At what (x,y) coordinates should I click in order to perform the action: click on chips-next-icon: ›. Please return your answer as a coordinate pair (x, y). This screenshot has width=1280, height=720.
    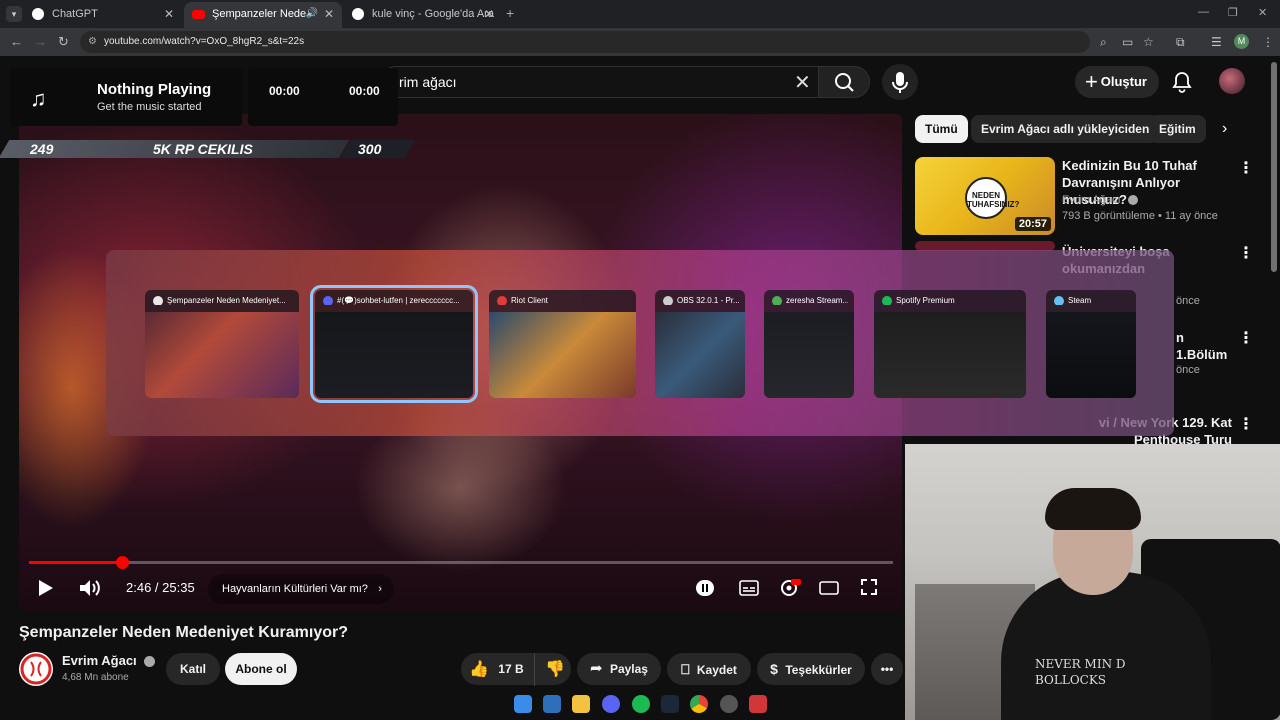
    Looking at the image, I should click on (1224, 129).